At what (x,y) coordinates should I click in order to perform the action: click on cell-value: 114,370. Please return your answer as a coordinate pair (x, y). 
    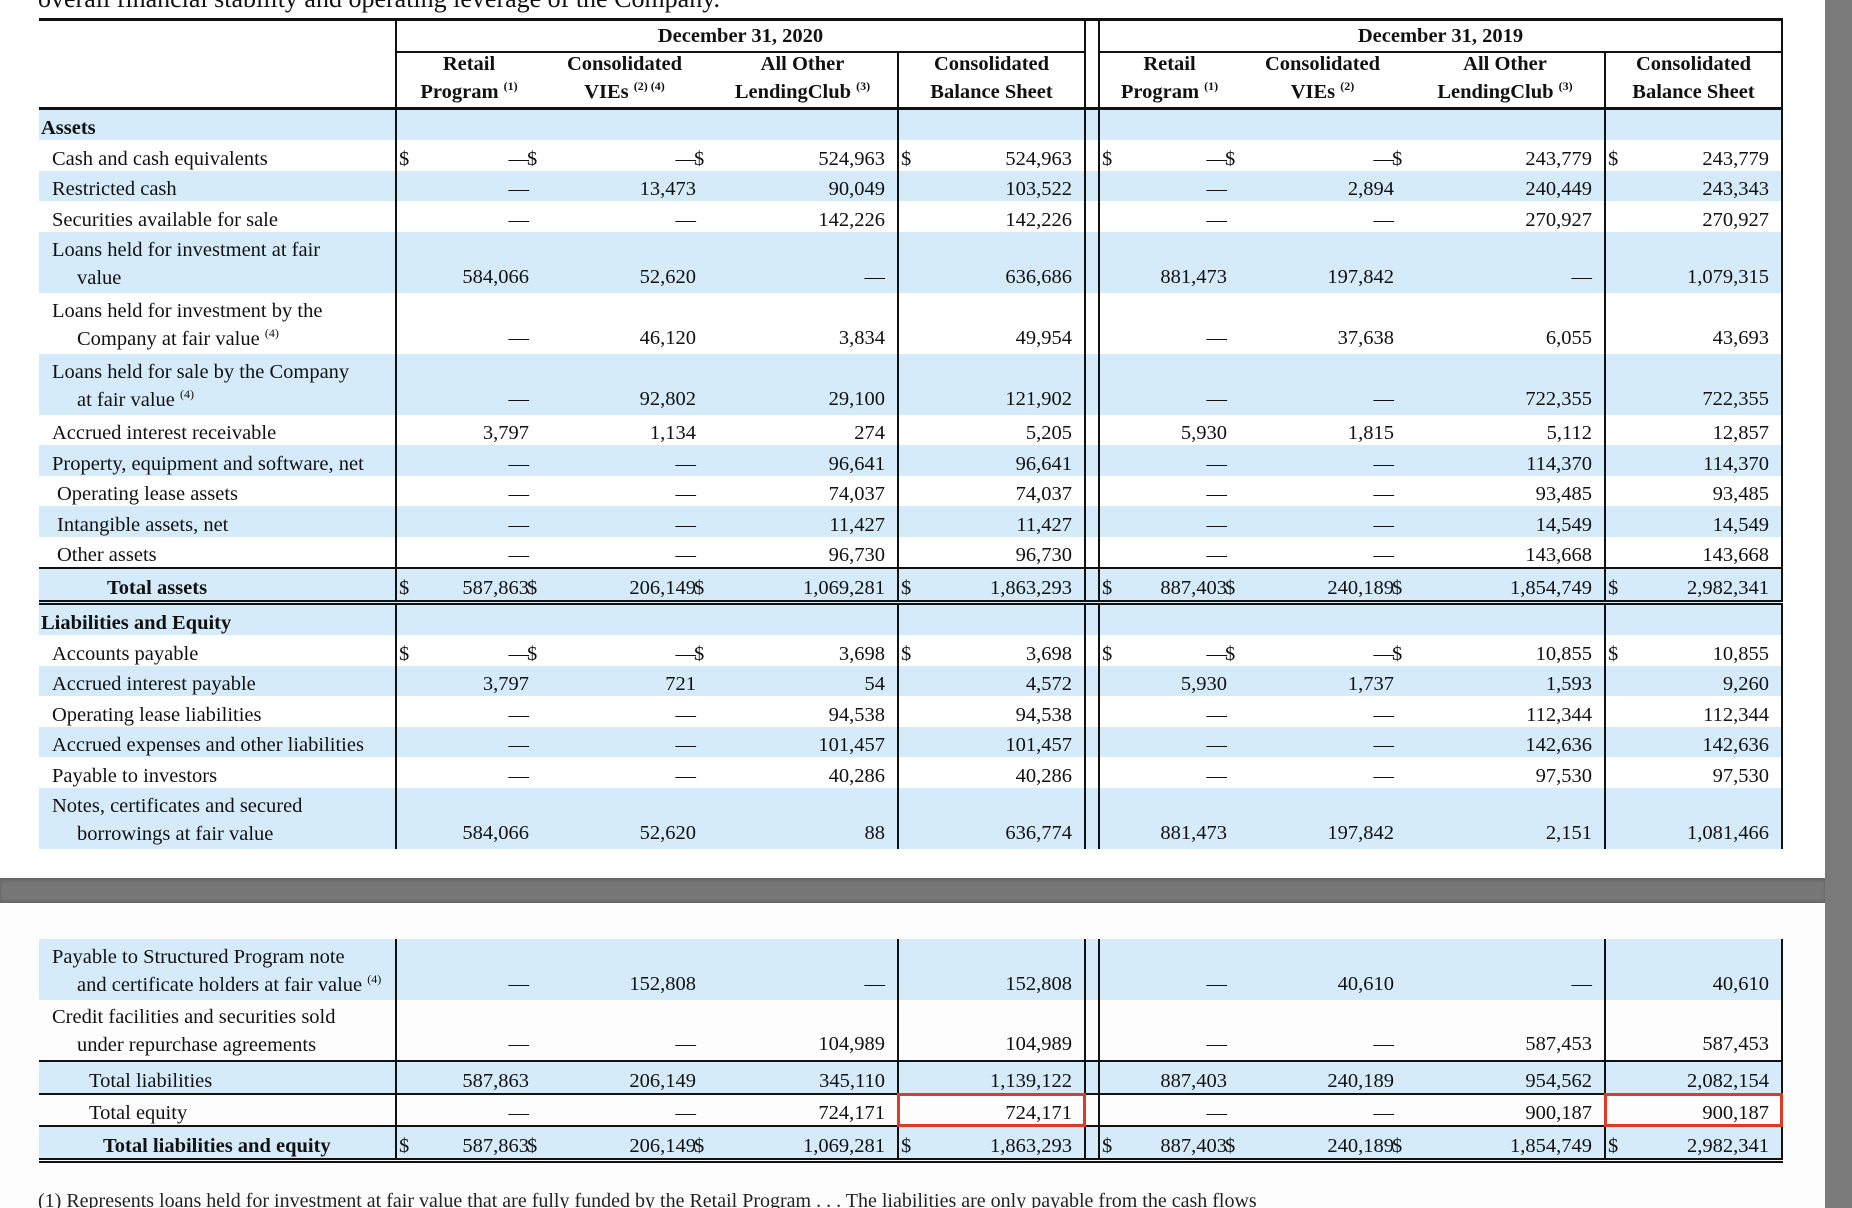
    Looking at the image, I should click on (1736, 463).